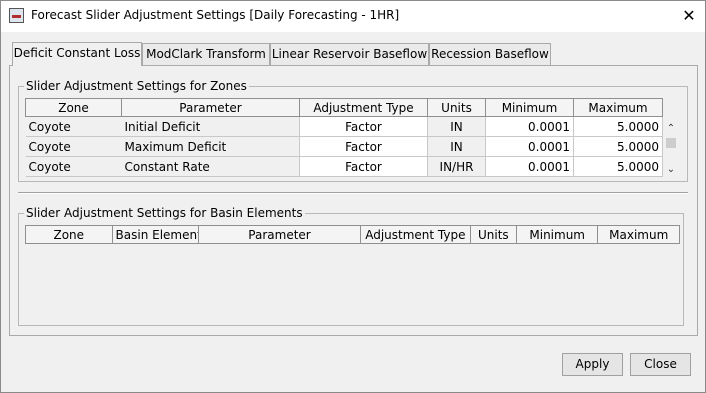 Image resolution: width=706 pixels, height=393 pixels. I want to click on scrollbar-thumb, so click(671, 143).